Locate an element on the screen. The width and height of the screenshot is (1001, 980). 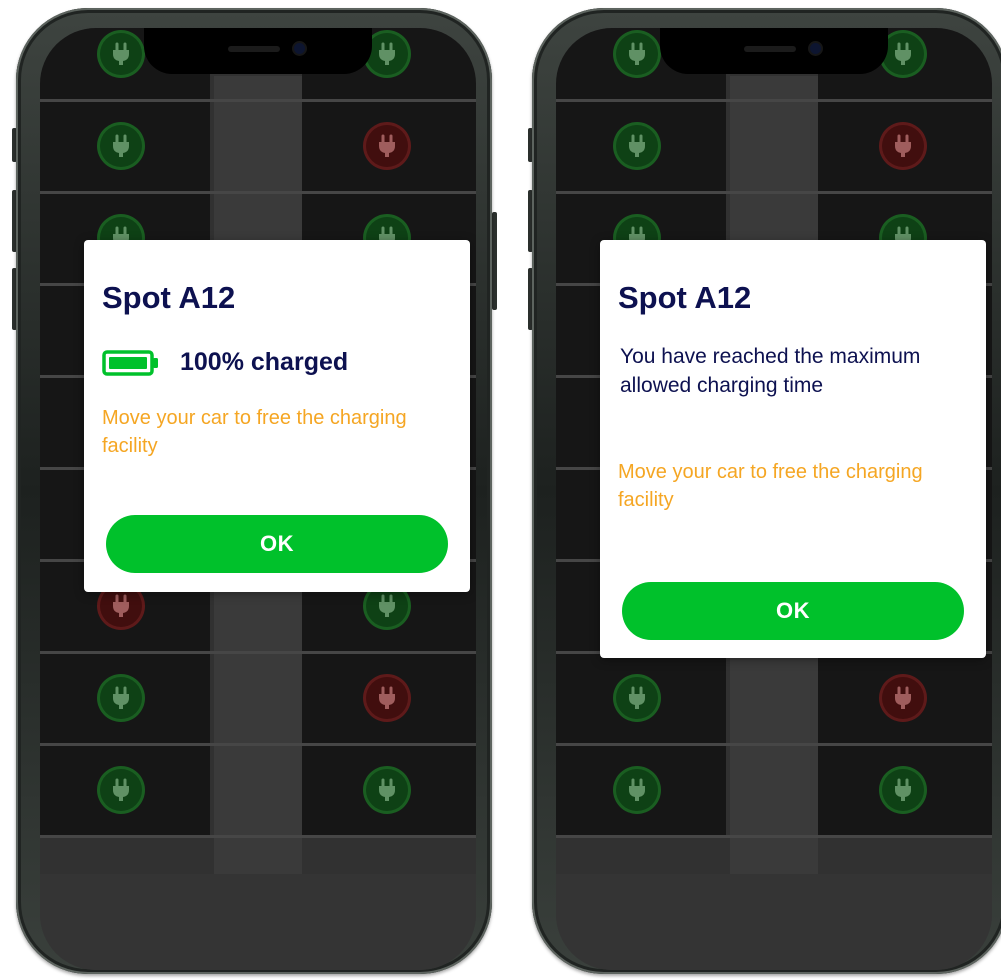
charge-status: 100% charged is located at coordinates (225, 362).